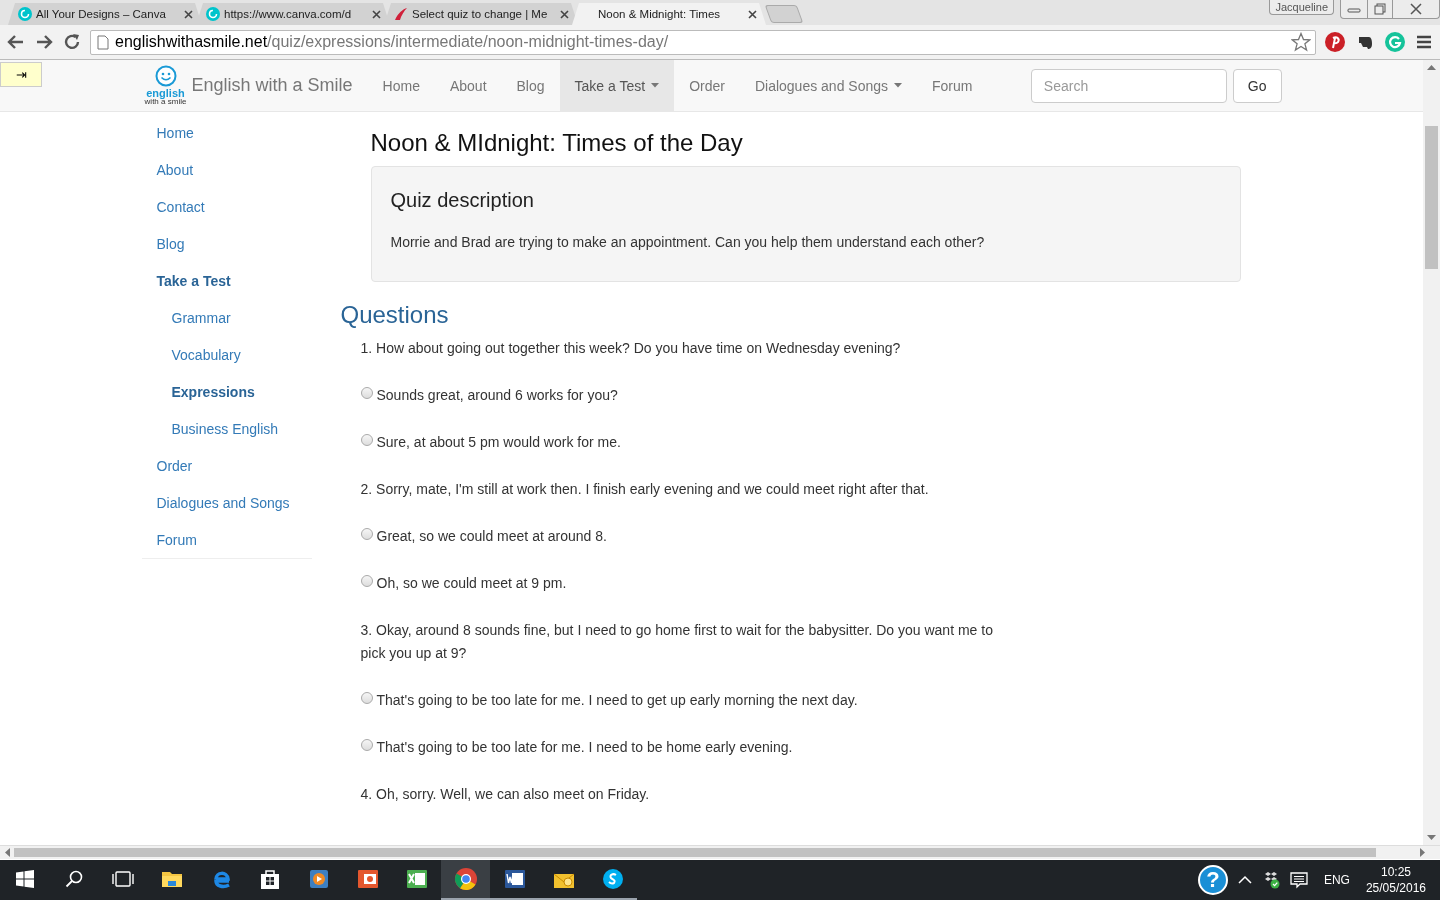 This screenshot has width=1440, height=900. I want to click on taskbar-button, so click(465, 880).